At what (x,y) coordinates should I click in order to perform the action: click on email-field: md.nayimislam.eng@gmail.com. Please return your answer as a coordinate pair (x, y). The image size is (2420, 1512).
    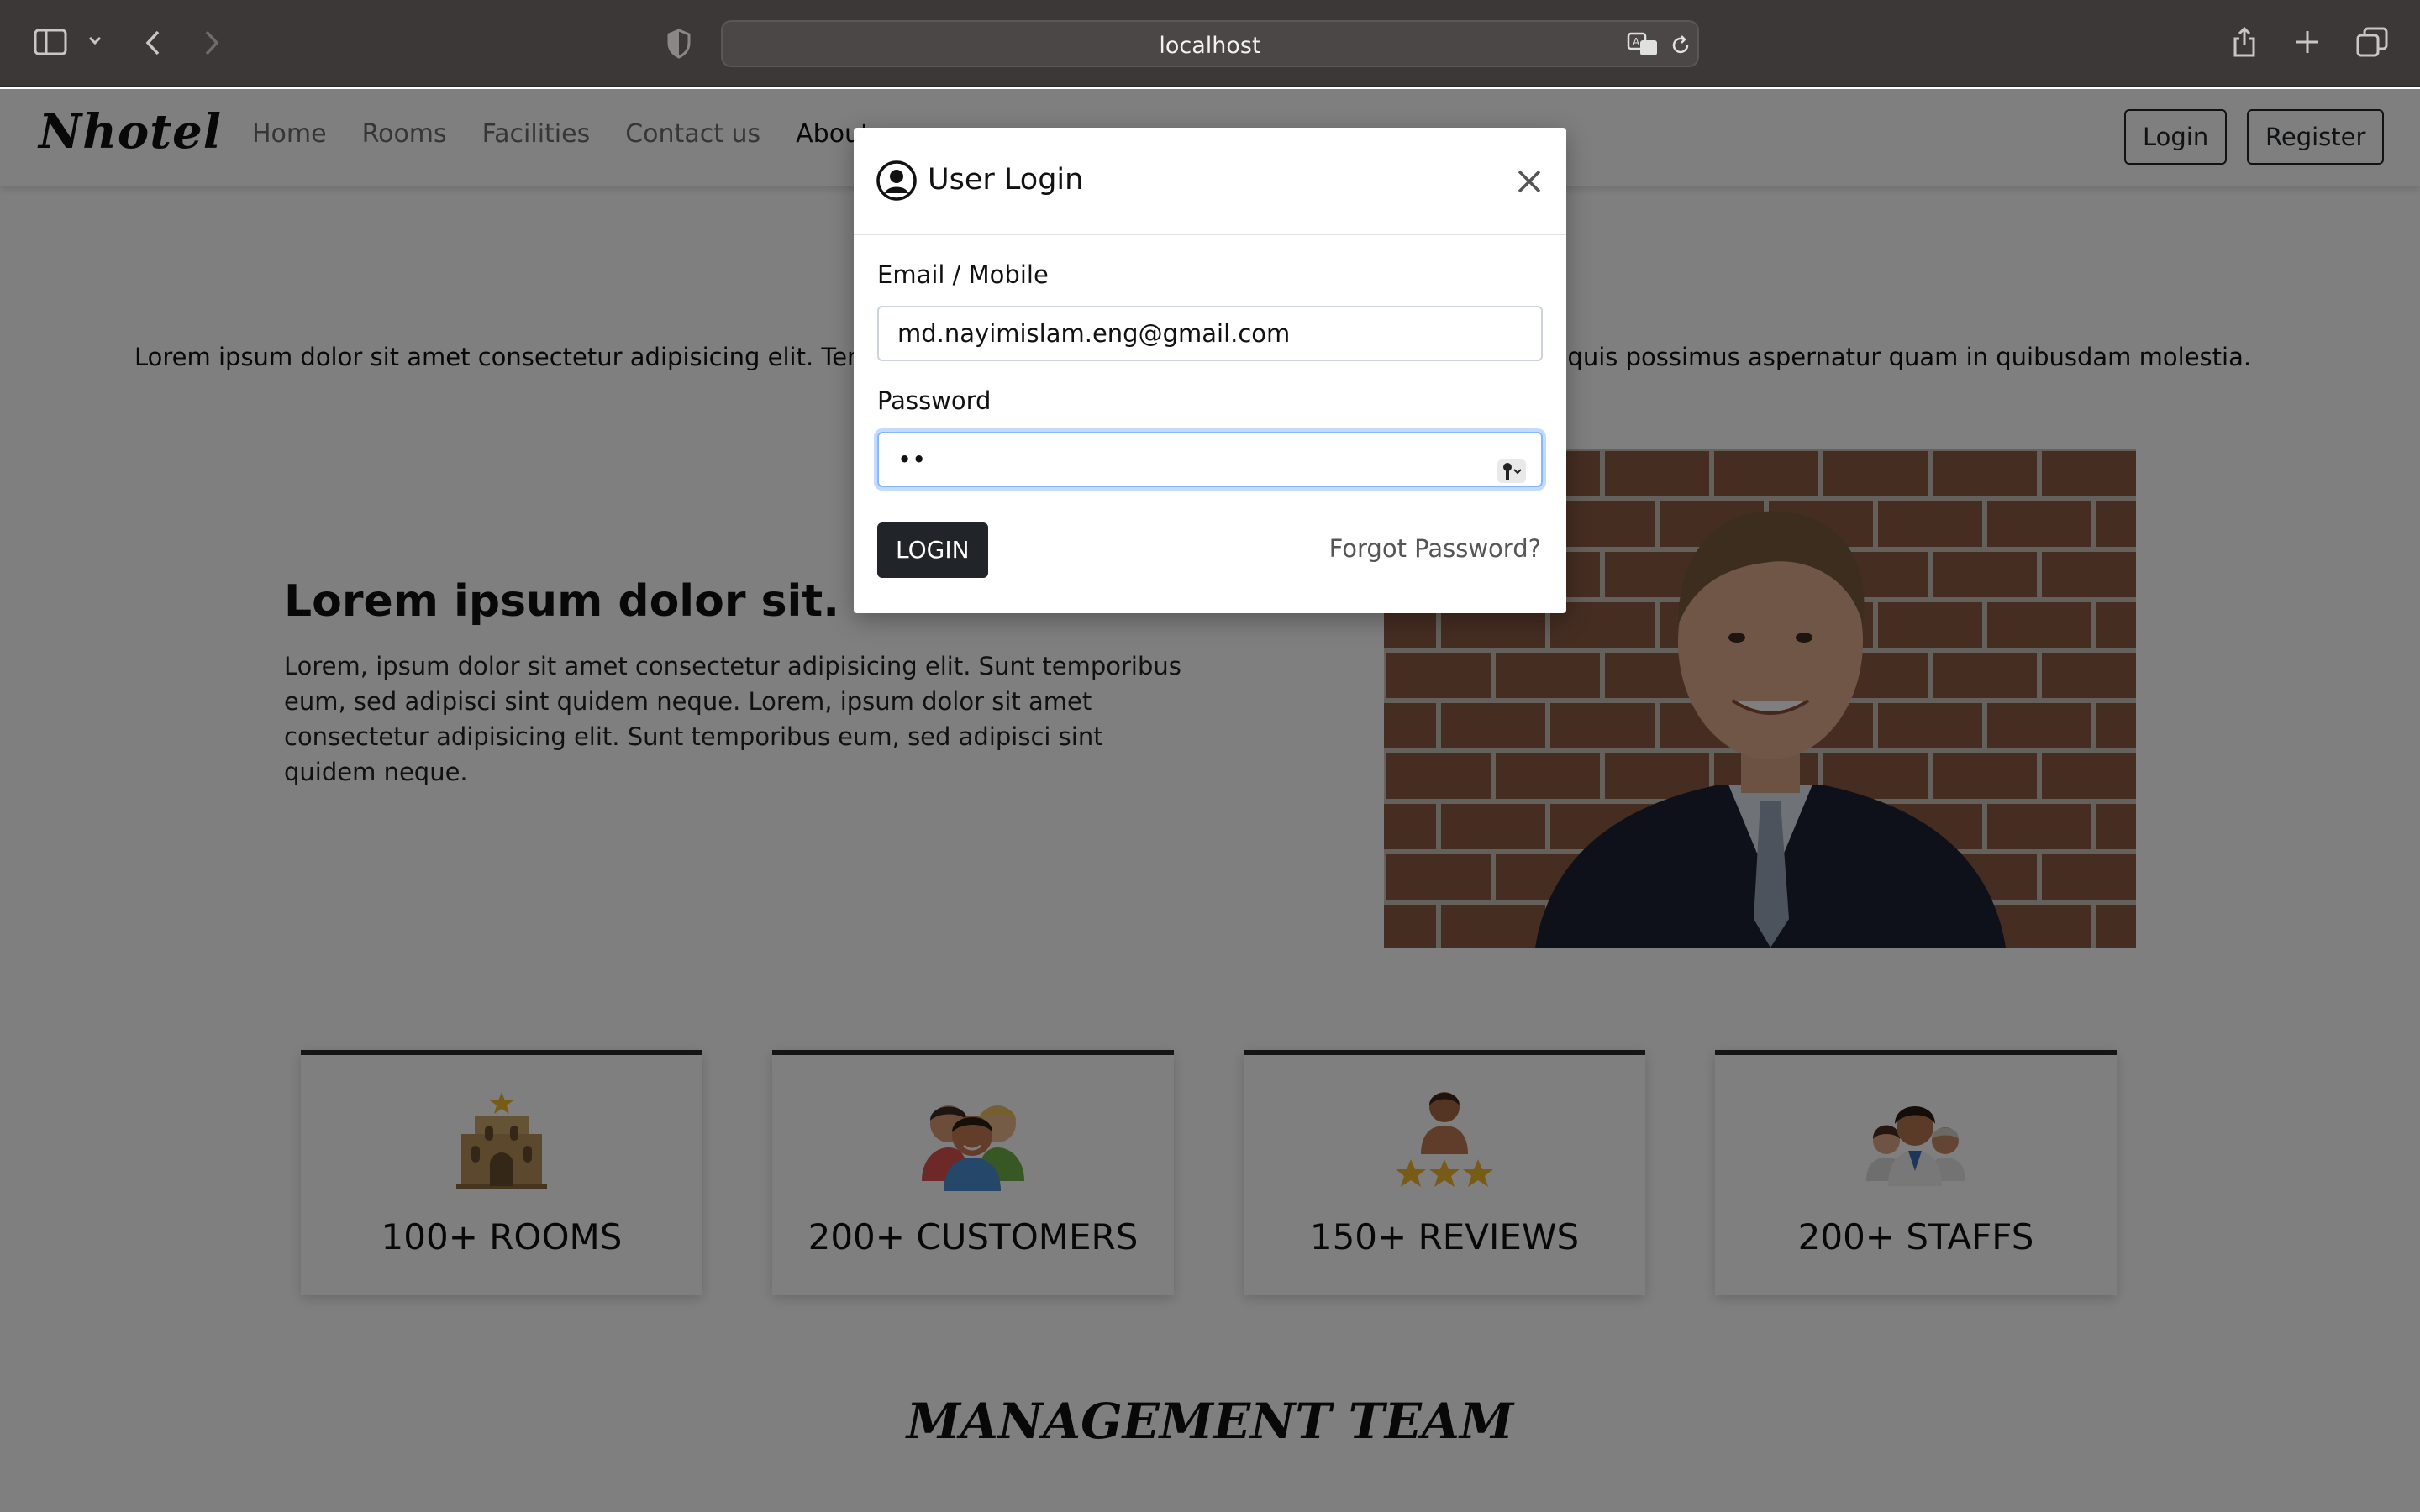
    Looking at the image, I should click on (1210, 333).